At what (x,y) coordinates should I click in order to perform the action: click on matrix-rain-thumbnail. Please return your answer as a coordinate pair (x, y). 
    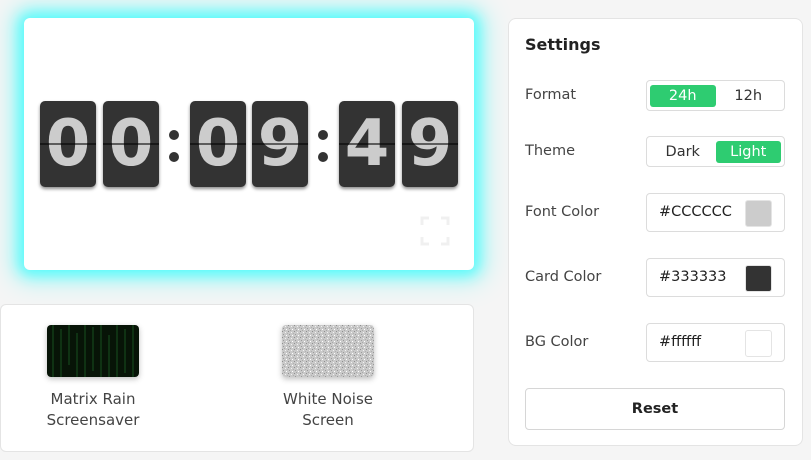
    Looking at the image, I should click on (93, 351).